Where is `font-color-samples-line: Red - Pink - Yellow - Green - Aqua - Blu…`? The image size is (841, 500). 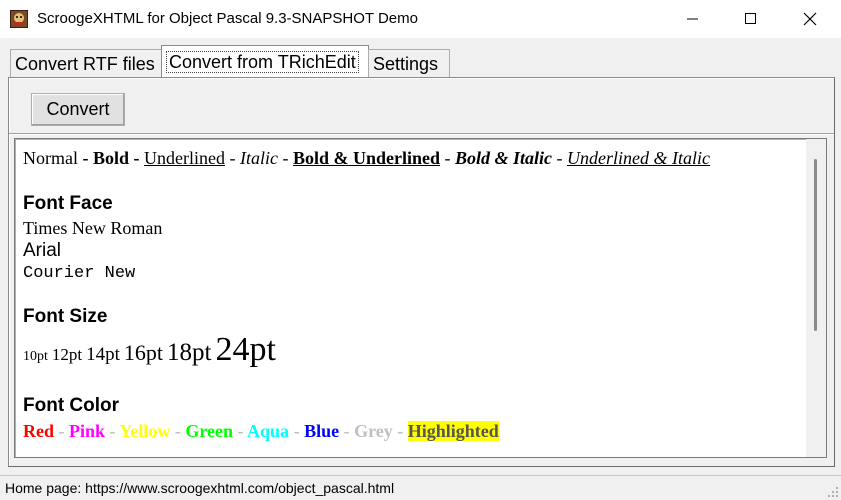 font-color-samples-line: Red - Pink - Yellow - Green - Aqua - Blu… is located at coordinates (413, 431).